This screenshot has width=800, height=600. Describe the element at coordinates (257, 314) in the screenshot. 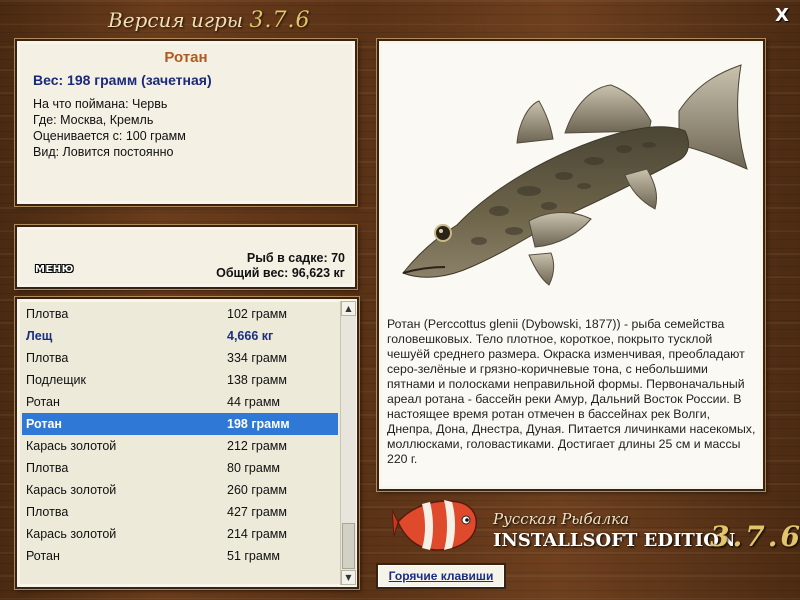

I see `catch-fish-weight: 102 грамм` at that location.